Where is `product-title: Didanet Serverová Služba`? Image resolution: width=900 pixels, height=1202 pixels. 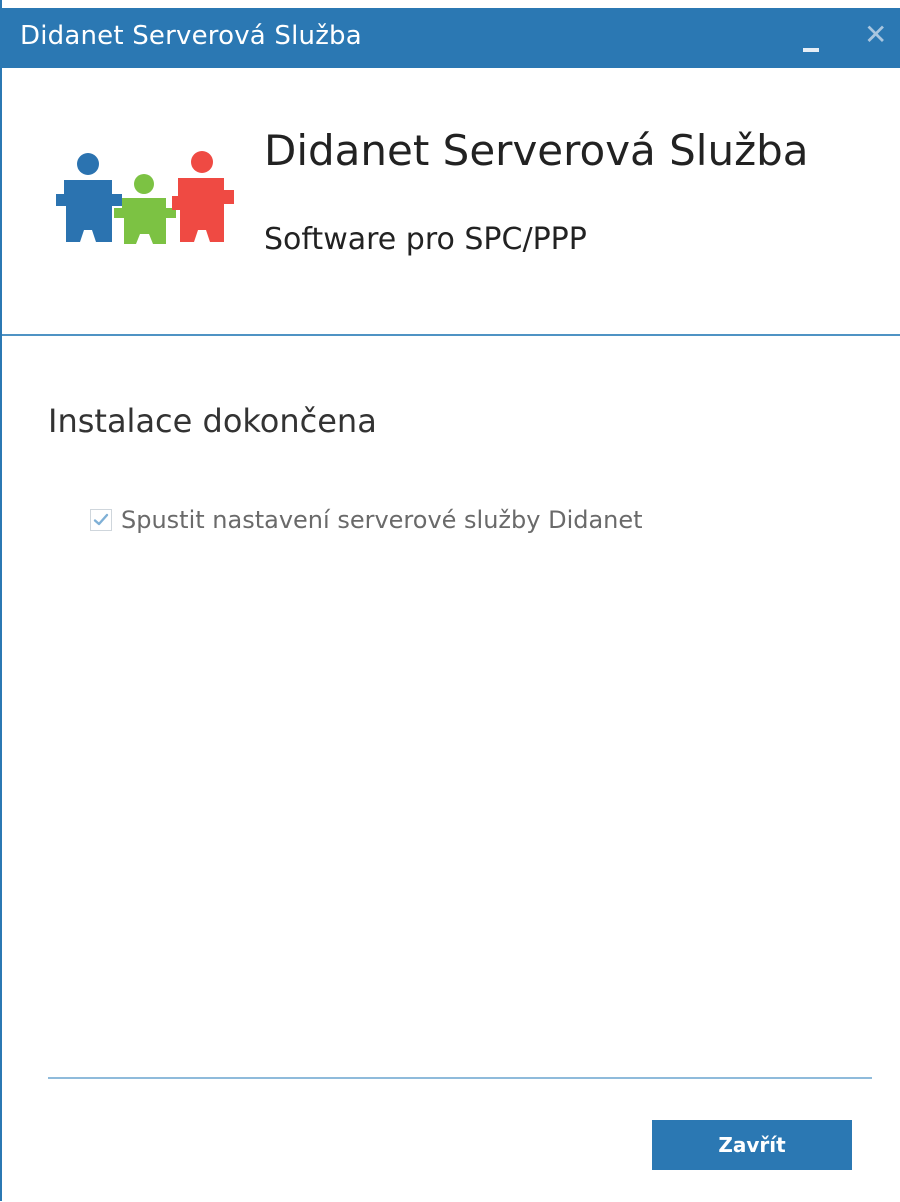
product-title: Didanet Serverová Služba is located at coordinates (536, 150).